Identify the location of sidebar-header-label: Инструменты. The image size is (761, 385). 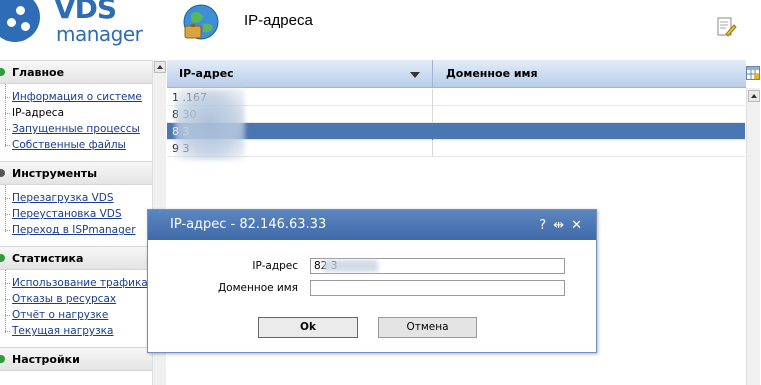
(55, 173).